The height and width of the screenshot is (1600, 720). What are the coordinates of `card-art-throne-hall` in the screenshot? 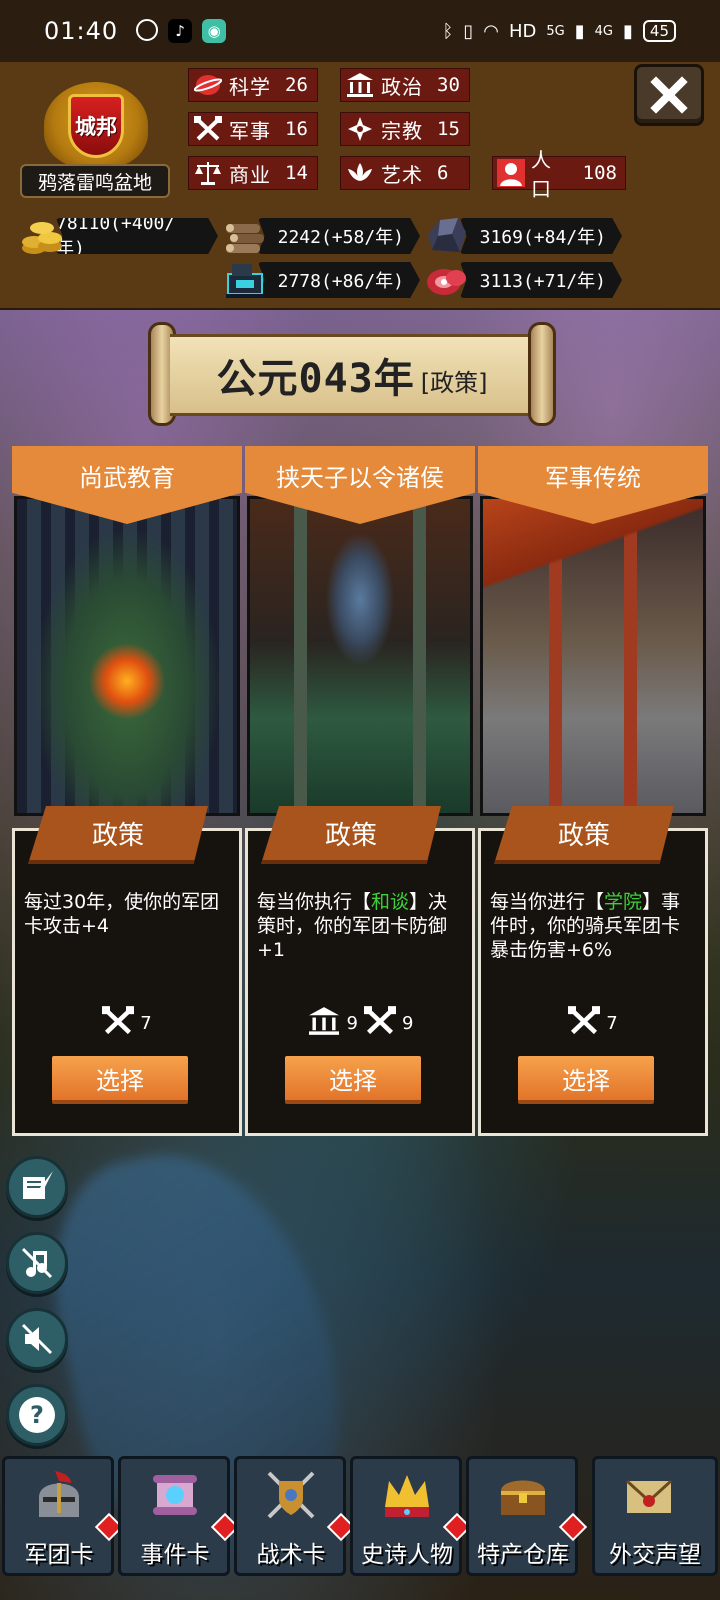 It's located at (360, 656).